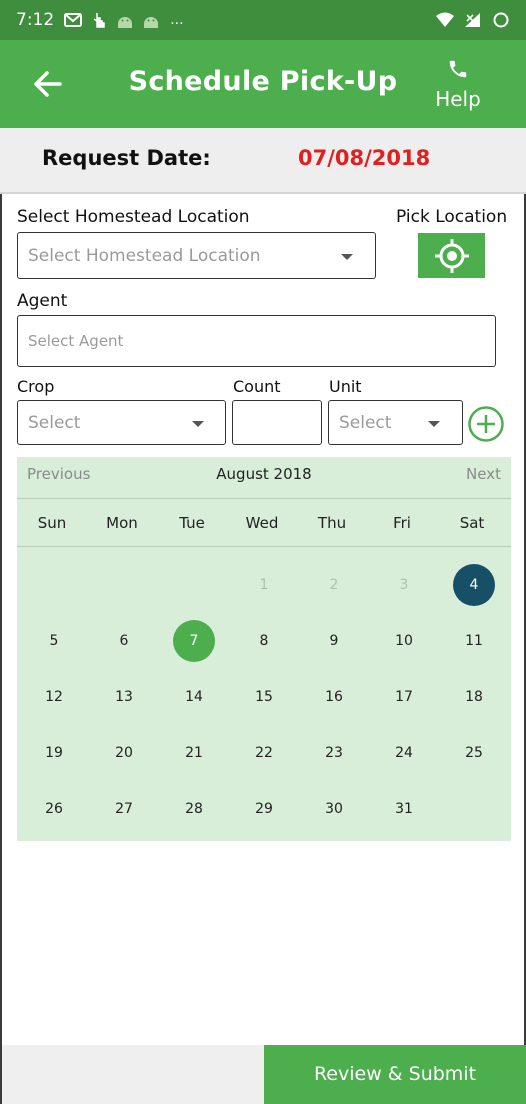  Describe the element at coordinates (36, 386) in the screenshot. I see `crop-label: Crop` at that location.